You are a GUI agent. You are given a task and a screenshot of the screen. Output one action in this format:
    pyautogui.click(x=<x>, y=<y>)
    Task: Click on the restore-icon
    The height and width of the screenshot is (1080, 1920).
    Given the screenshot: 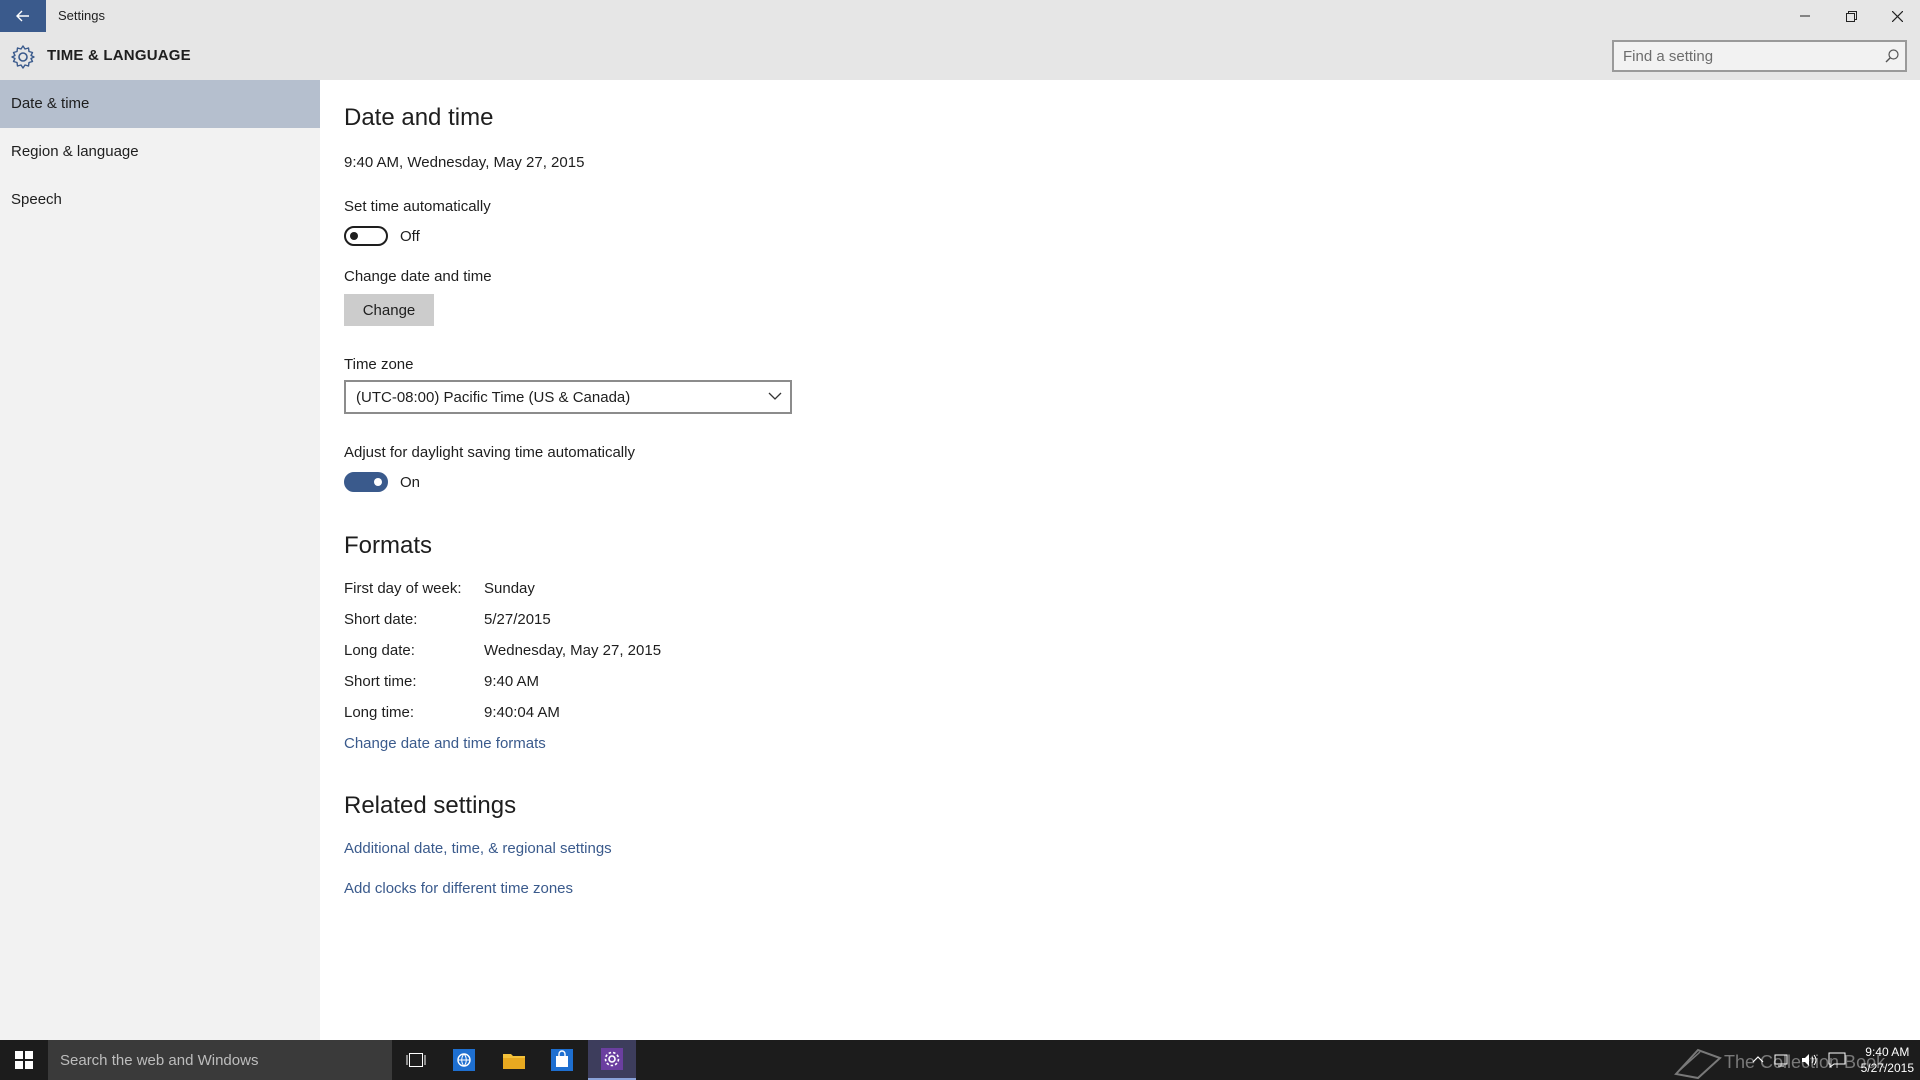 What is the action you would take?
    pyautogui.click(x=1851, y=16)
    